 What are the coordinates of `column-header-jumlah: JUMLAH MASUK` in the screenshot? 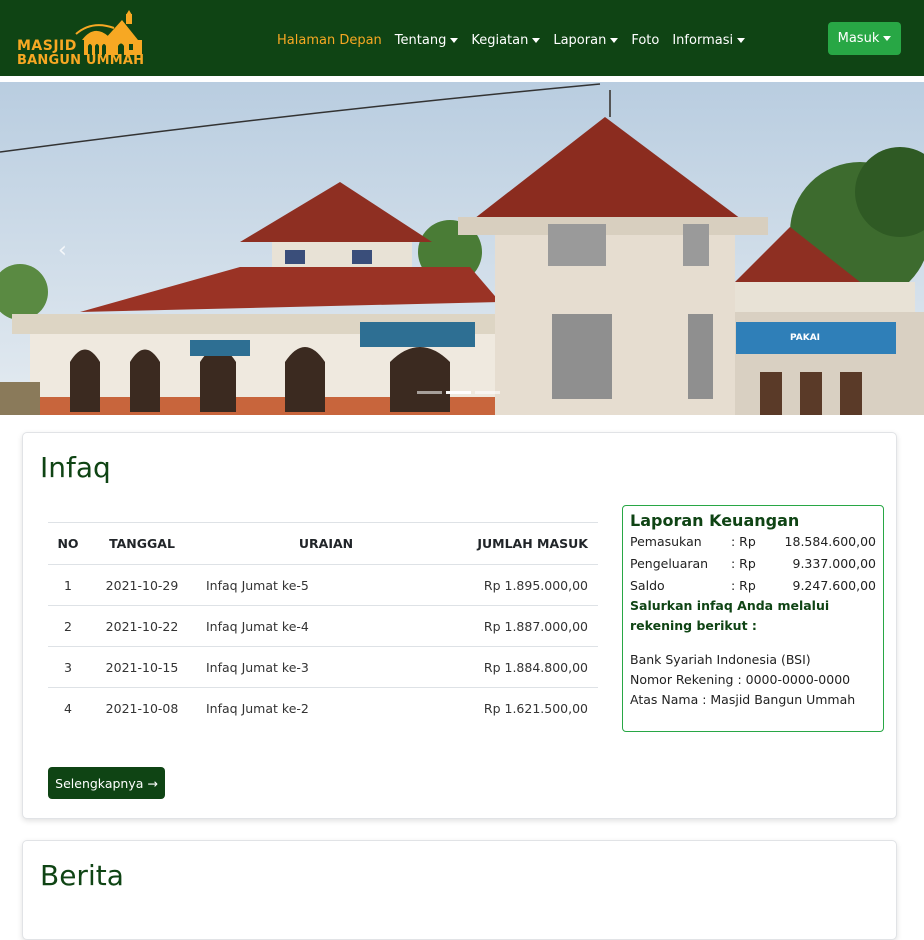 It's located at (522, 543).